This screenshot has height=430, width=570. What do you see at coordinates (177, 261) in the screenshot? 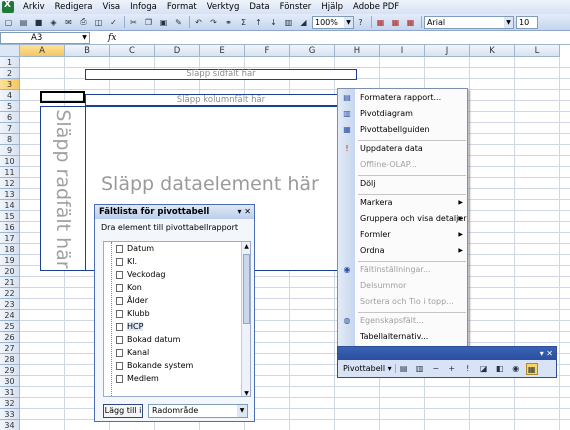
I see `field-item: Kl.` at bounding box center [177, 261].